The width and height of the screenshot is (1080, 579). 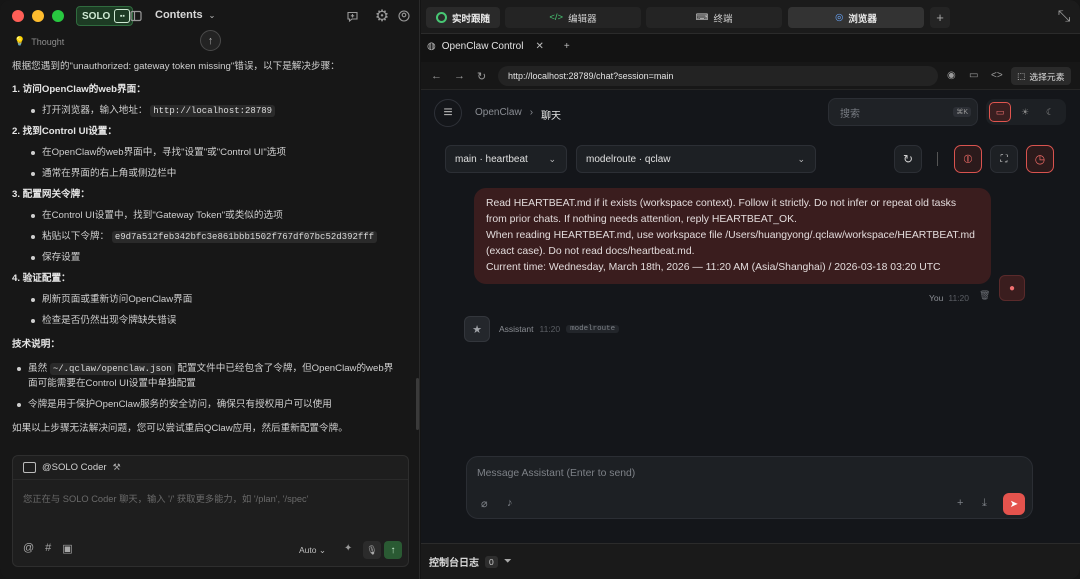 What do you see at coordinates (67, 548) in the screenshot?
I see `image-icon: ▣` at bounding box center [67, 548].